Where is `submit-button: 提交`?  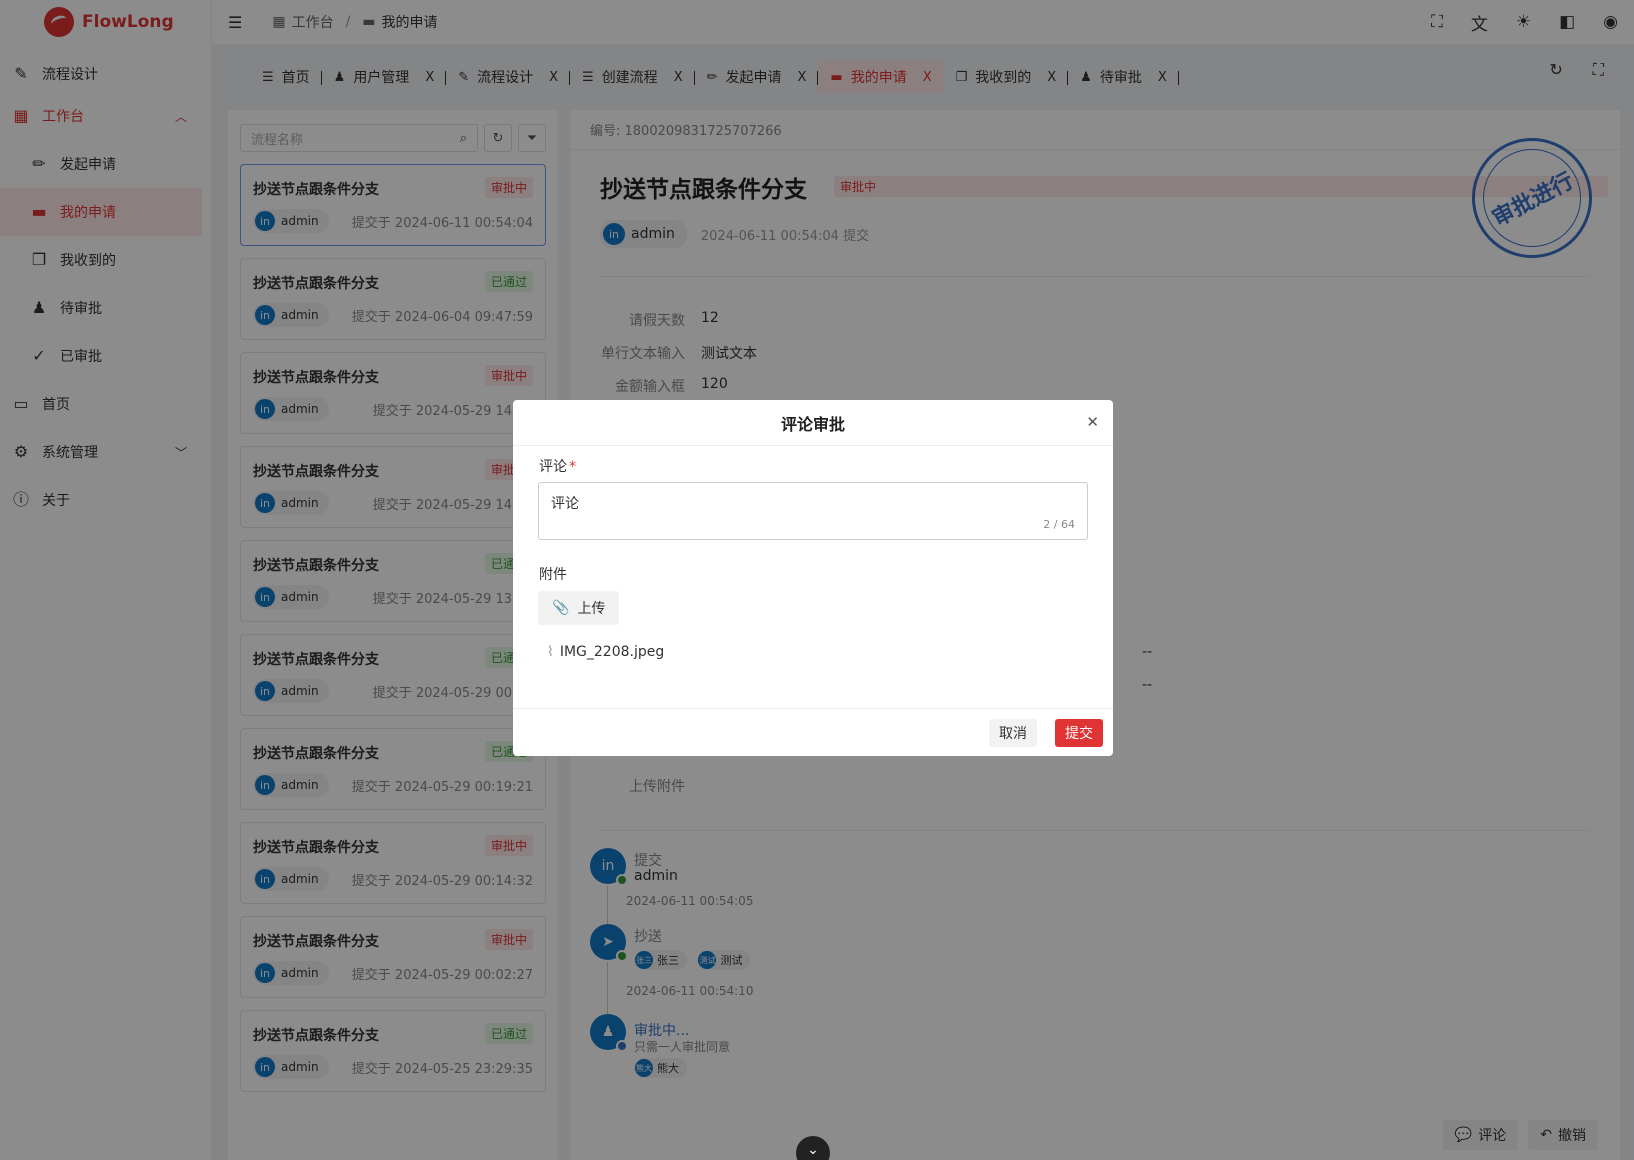 submit-button: 提交 is located at coordinates (1079, 733).